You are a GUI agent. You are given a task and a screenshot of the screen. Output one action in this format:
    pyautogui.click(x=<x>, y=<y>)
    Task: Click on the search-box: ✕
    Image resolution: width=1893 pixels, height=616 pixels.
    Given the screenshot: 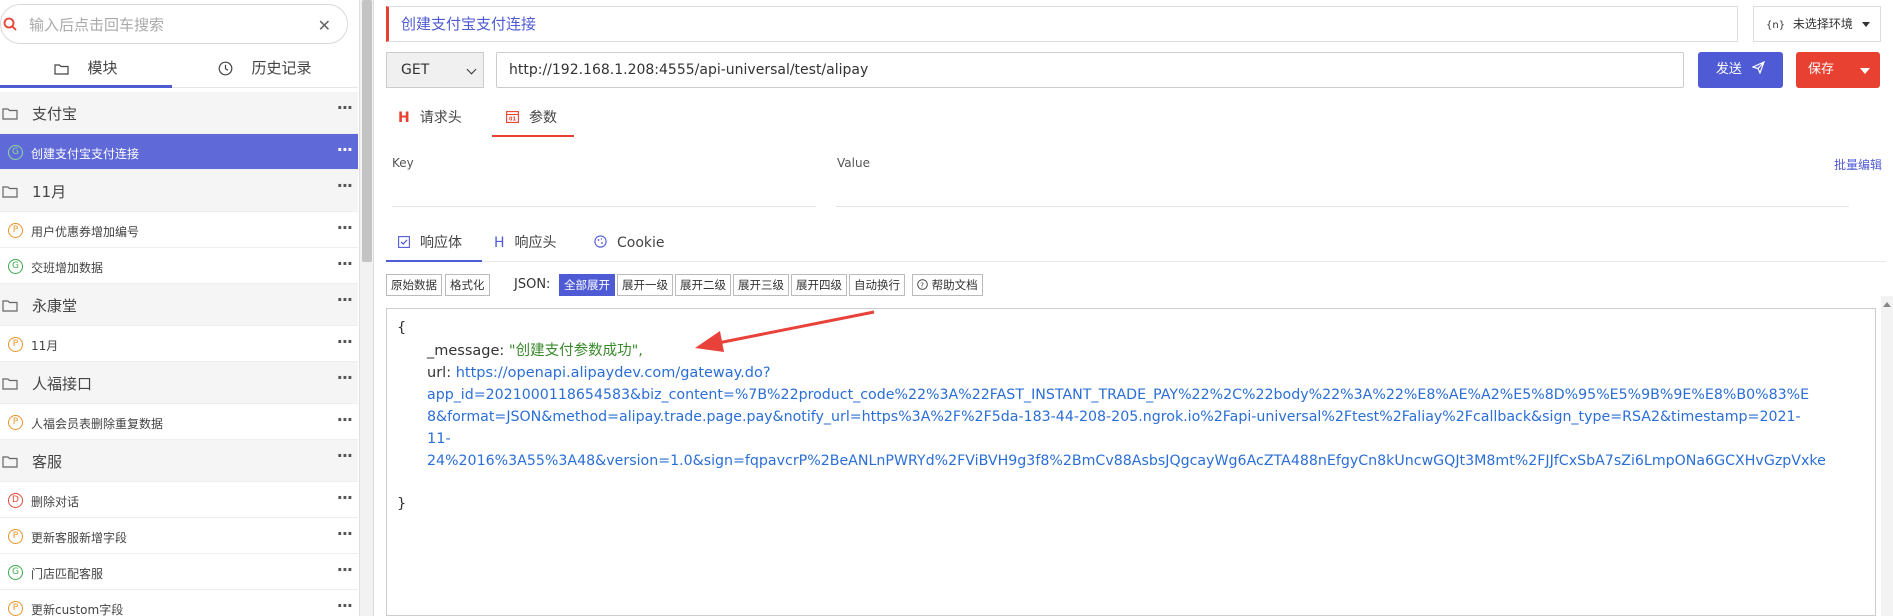 What is the action you would take?
    pyautogui.click(x=174, y=24)
    